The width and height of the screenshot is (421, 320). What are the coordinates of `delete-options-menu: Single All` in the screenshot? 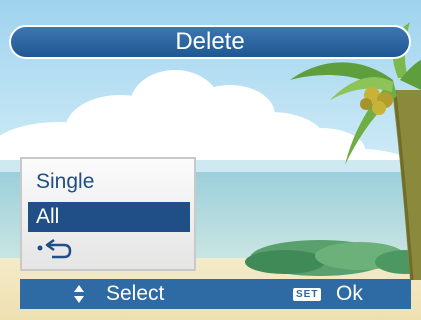 It's located at (108, 214).